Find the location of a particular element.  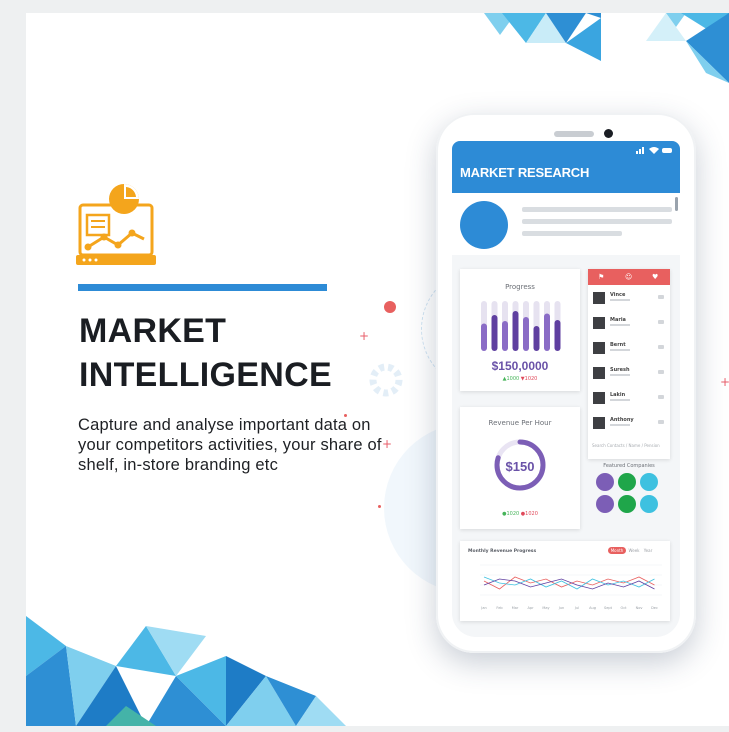

company-dots is located at coordinates (631, 495).